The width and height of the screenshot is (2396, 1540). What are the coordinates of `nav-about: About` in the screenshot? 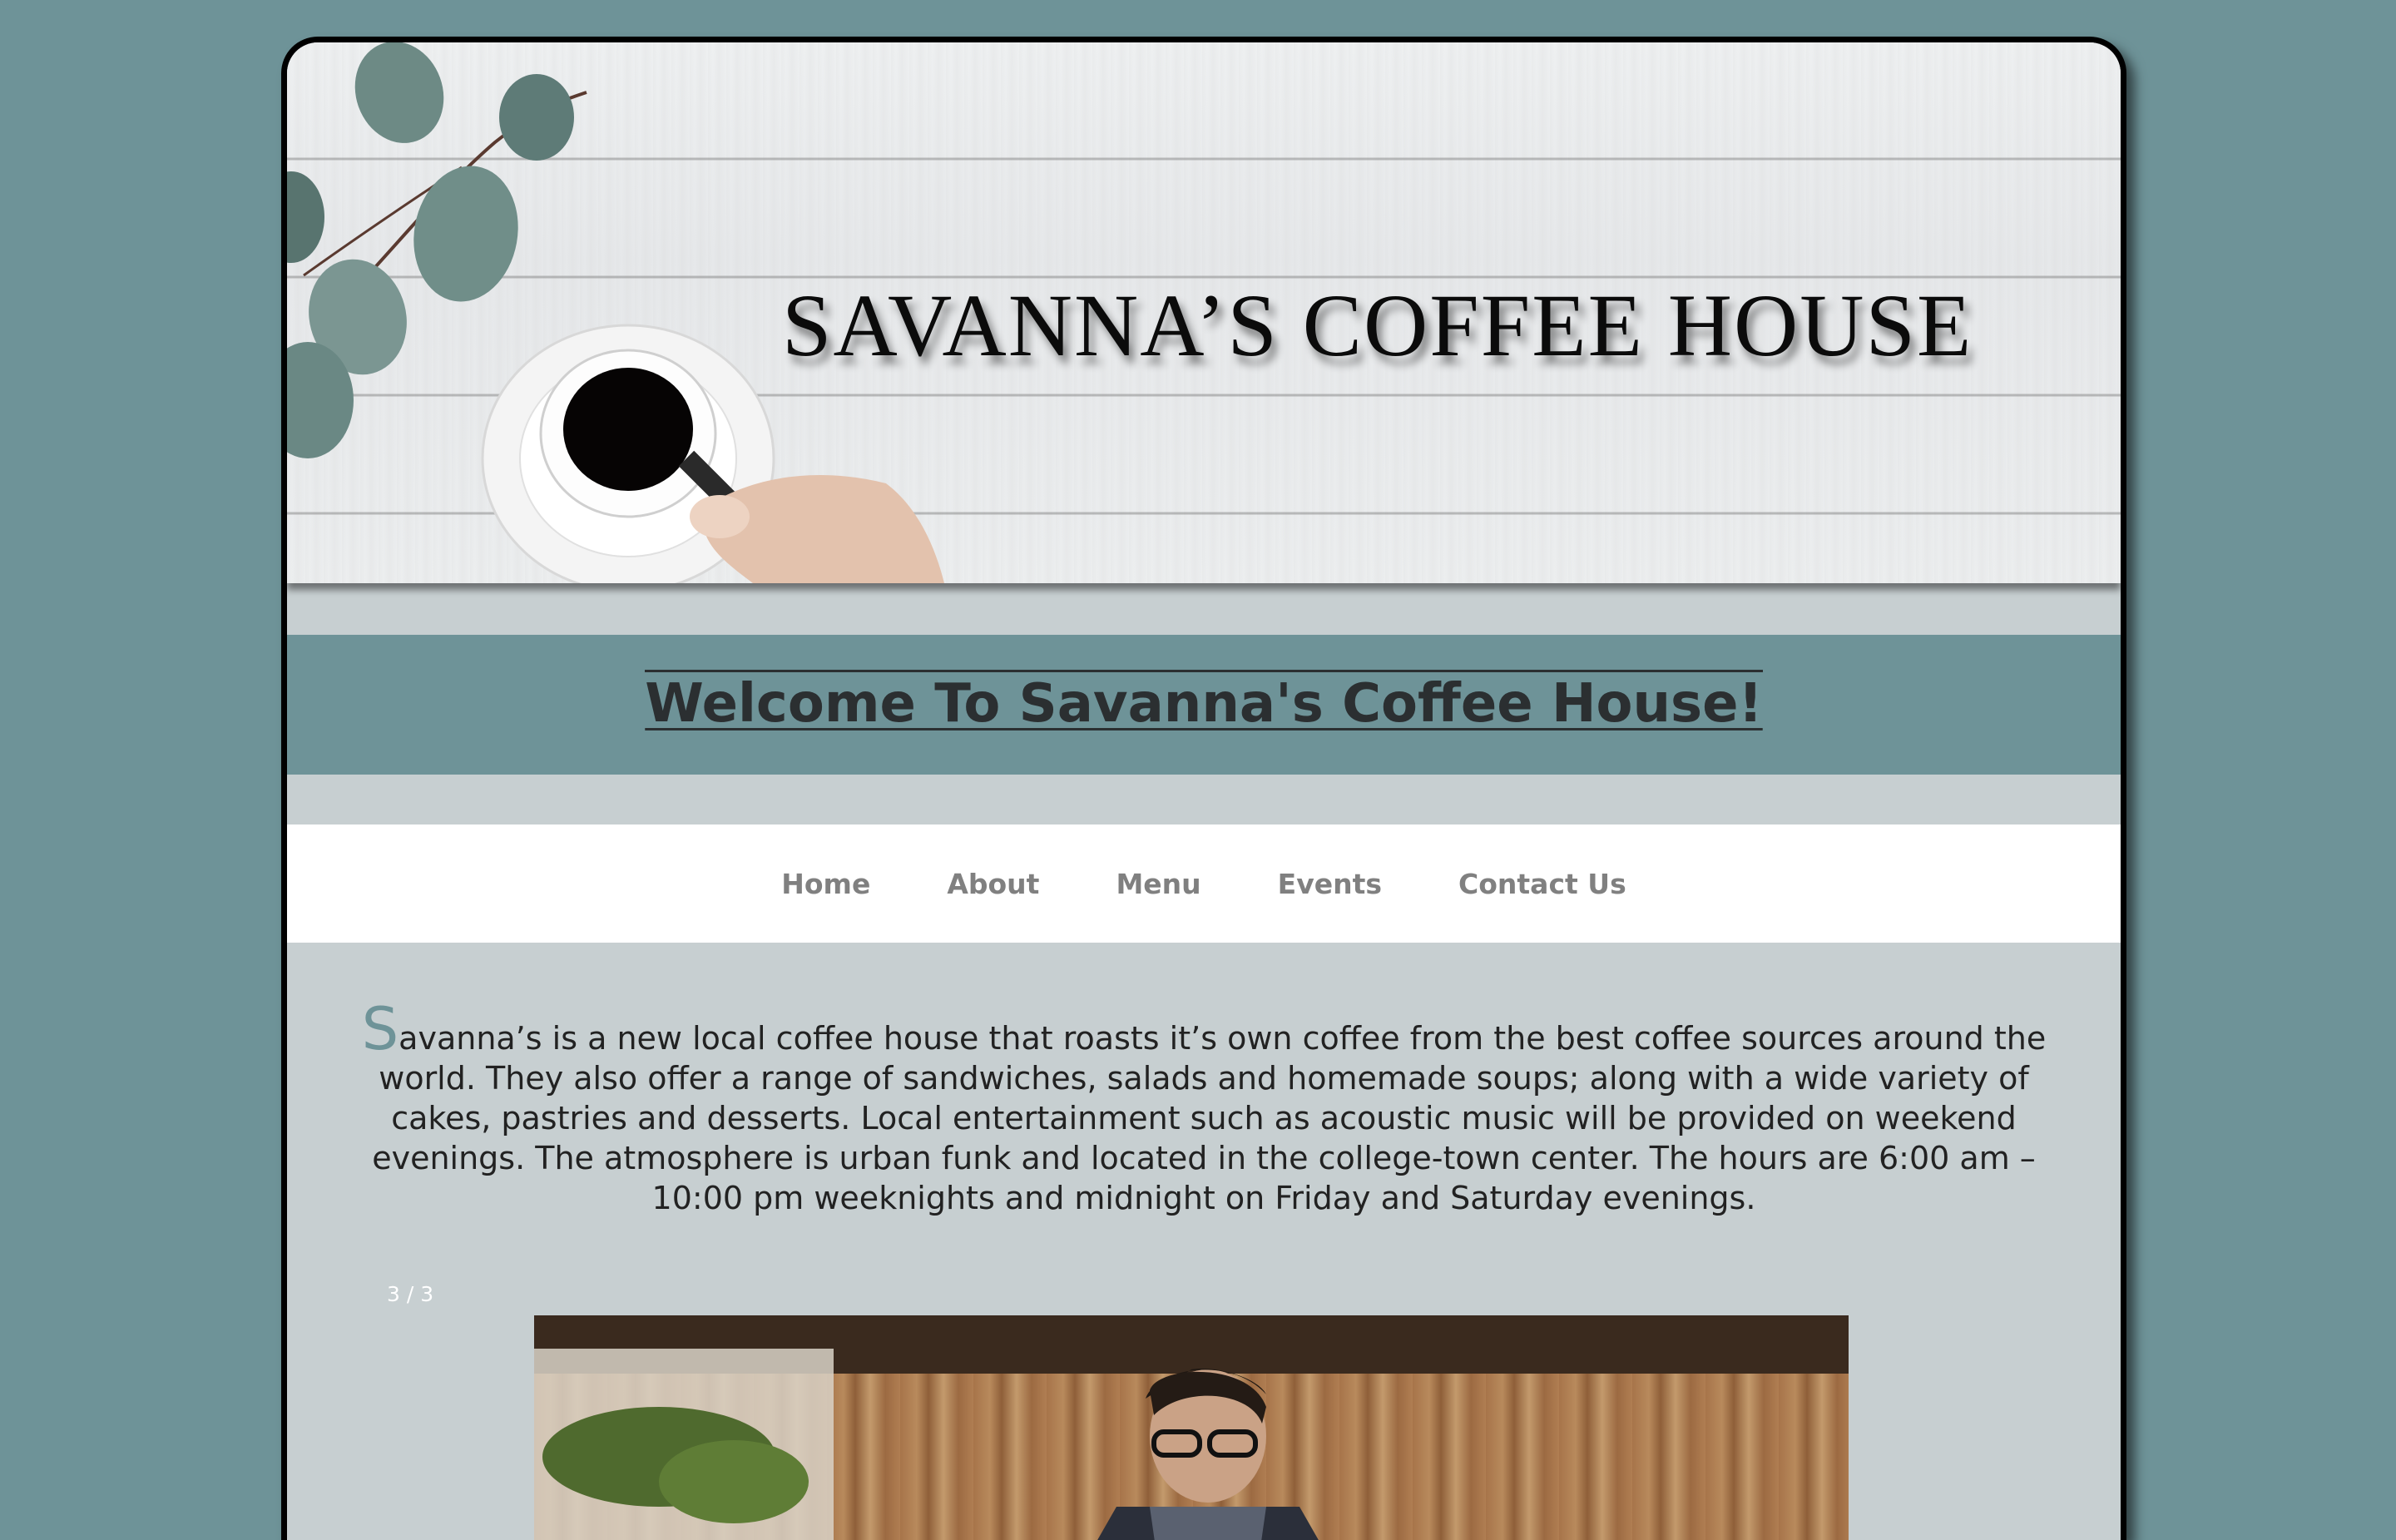 It's located at (993, 884).